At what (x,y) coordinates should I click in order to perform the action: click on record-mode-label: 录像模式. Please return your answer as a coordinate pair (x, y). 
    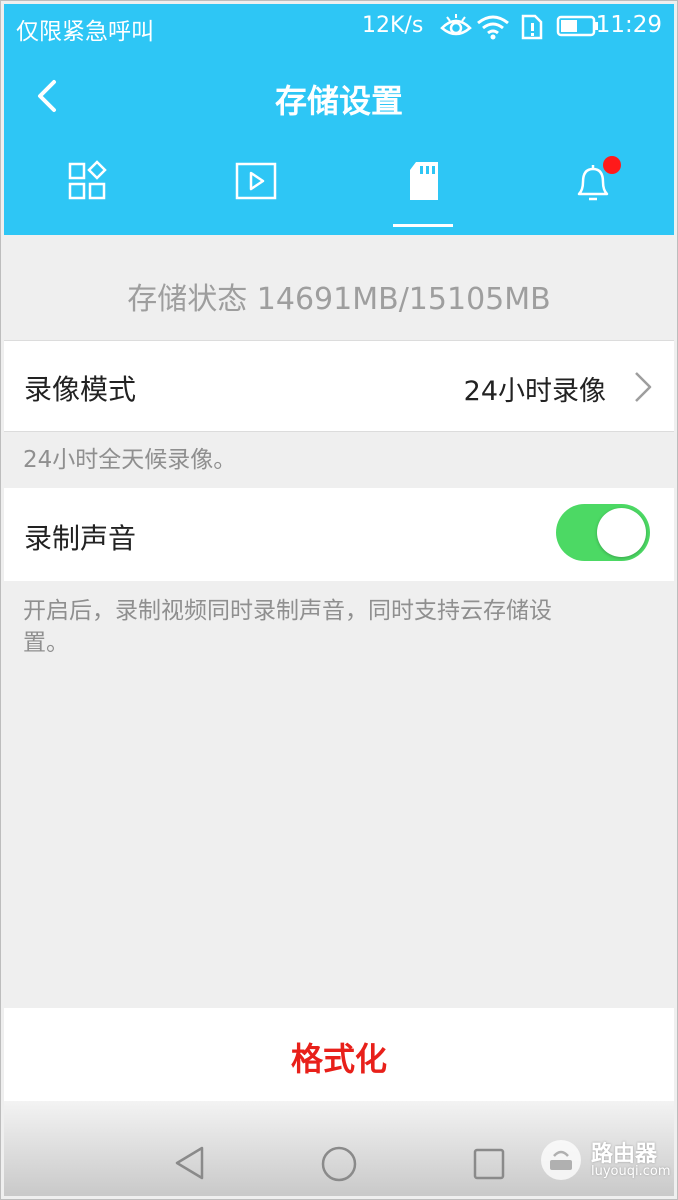
    Looking at the image, I should click on (80, 389).